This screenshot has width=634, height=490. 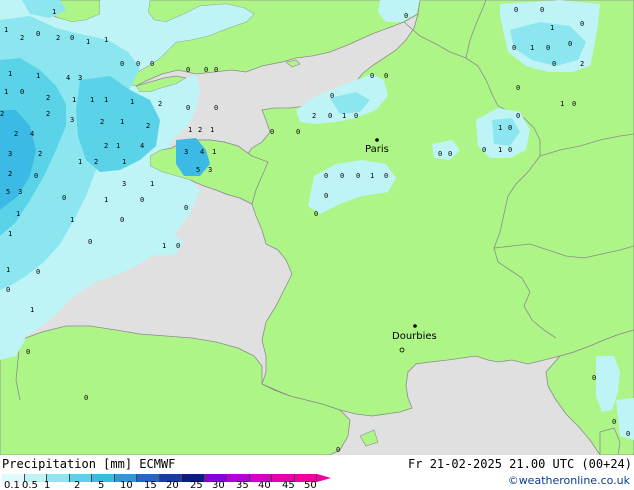 I want to click on legend-arrow, so click(x=324, y=478).